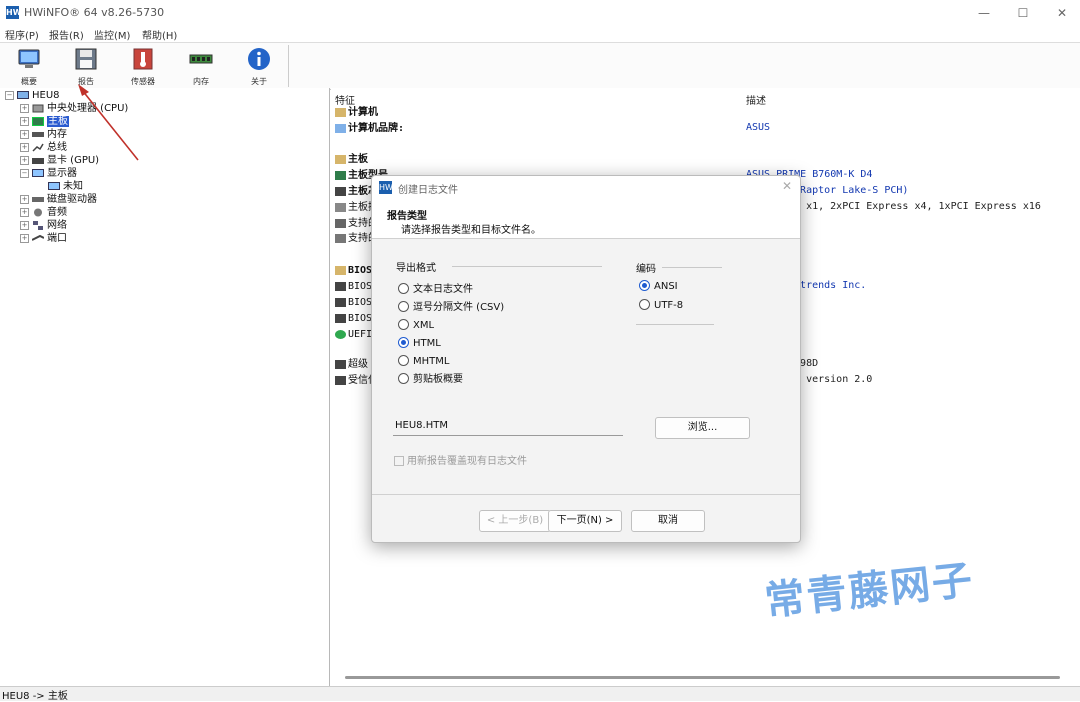  I want to click on tree-item-bus: + 总线, so click(43, 147).